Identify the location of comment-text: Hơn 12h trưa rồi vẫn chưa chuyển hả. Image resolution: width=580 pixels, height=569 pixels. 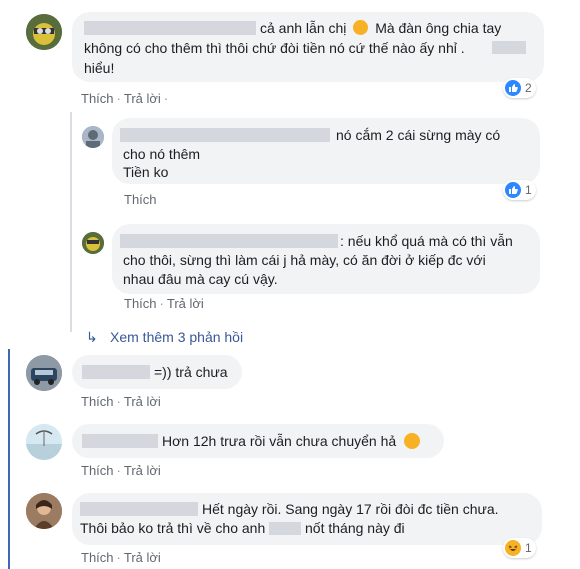
(279, 441).